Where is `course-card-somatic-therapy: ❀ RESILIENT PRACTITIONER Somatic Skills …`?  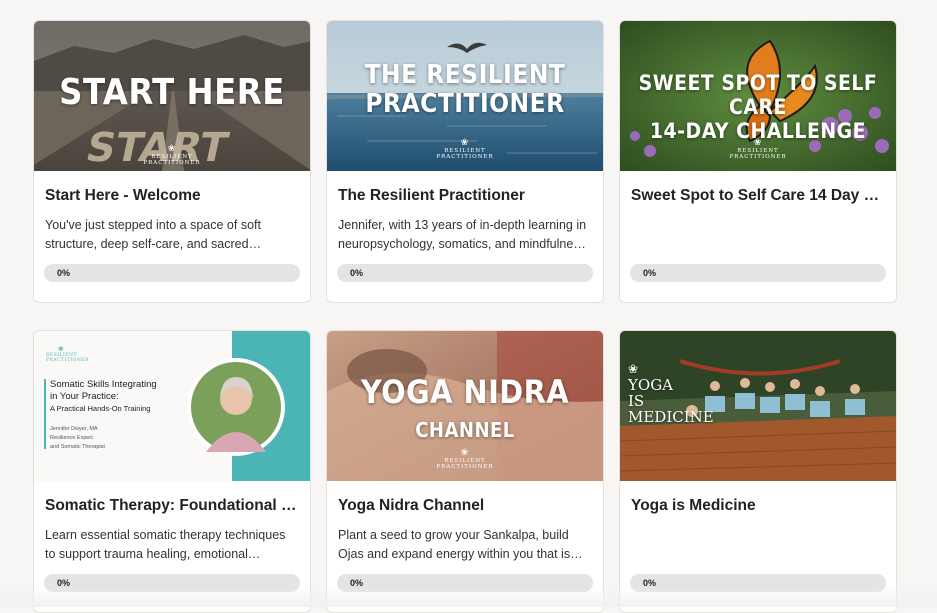
course-card-somatic-therapy: ❀ RESILIENT PRACTITIONER Somatic Skills … is located at coordinates (172, 471).